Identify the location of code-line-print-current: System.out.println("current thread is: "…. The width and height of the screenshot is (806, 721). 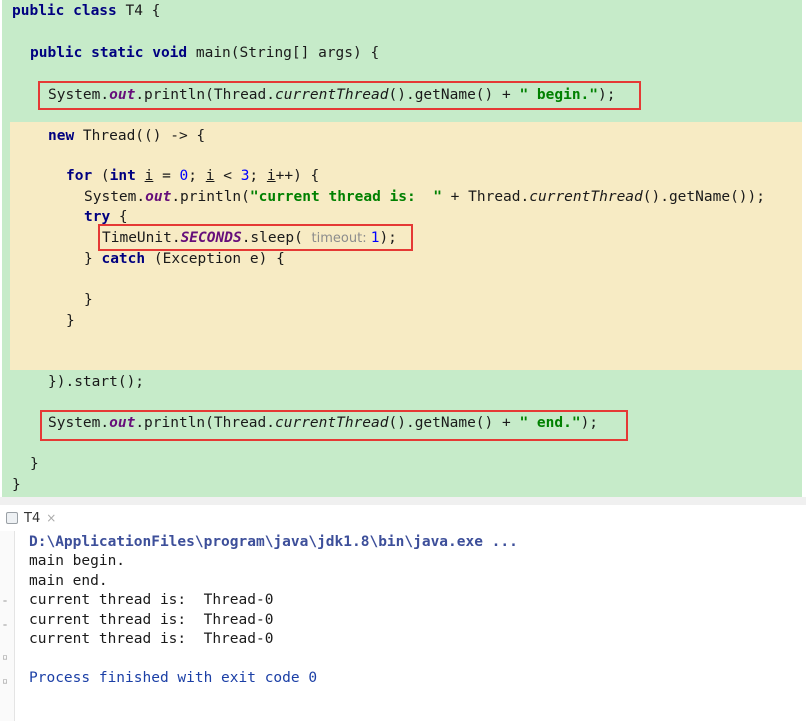
(424, 197).